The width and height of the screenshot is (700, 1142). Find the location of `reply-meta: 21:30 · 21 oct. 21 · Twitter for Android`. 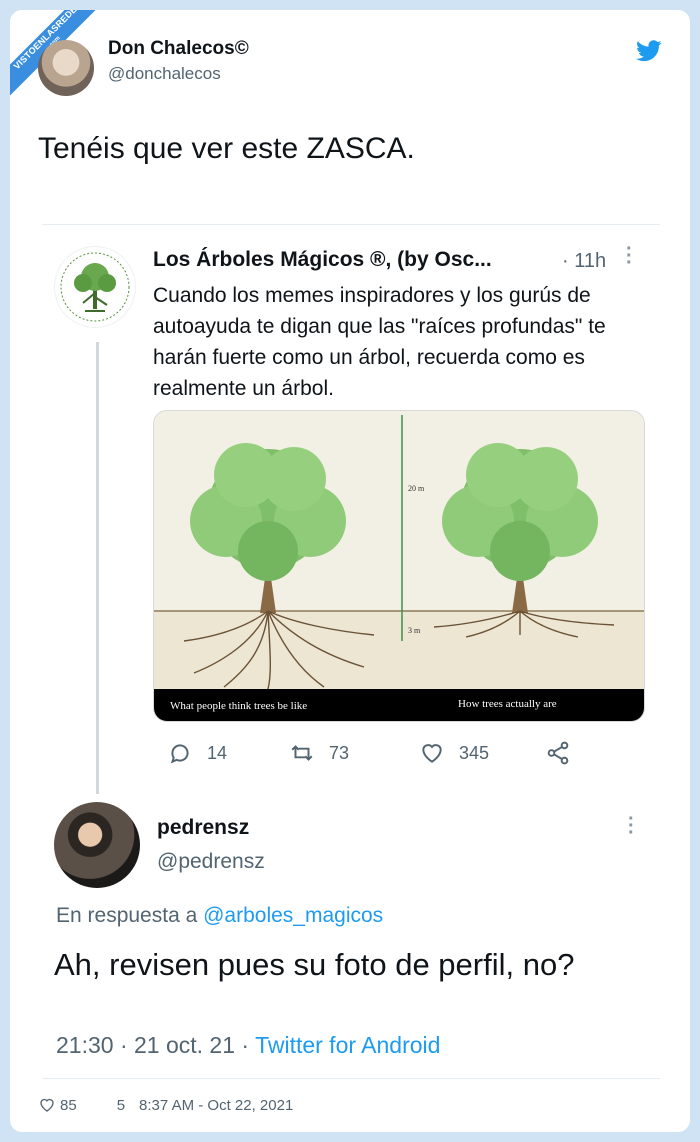

reply-meta: 21:30 · 21 oct. 21 · Twitter for Android is located at coordinates (248, 1045).